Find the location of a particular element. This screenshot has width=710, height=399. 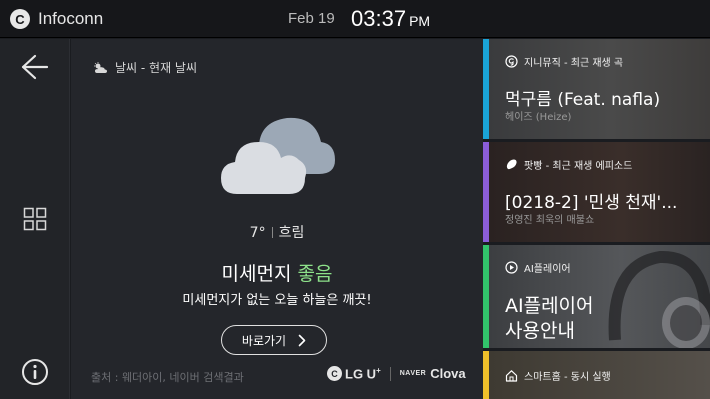

podbbang-icon is located at coordinates (511, 164).